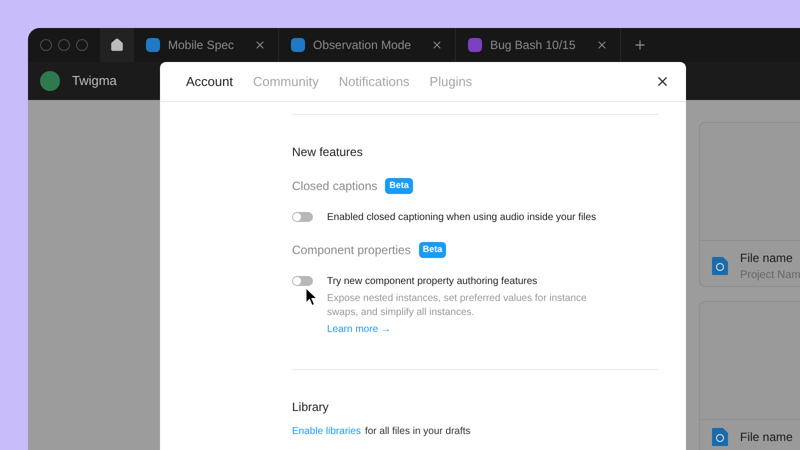 This screenshot has width=800, height=450. What do you see at coordinates (201, 45) in the screenshot?
I see `tab-label: Mobile Spec` at bounding box center [201, 45].